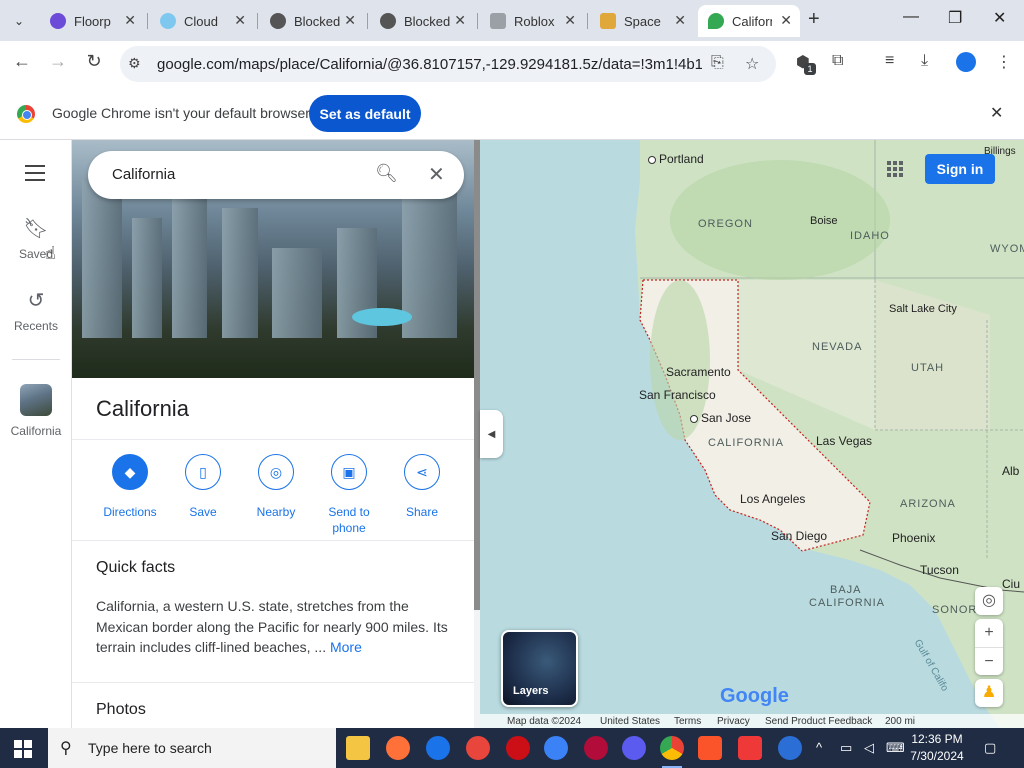 This screenshot has height=768, width=1024. Describe the element at coordinates (22, 61) in the screenshot. I see `back-arrow-icon: ←` at that location.